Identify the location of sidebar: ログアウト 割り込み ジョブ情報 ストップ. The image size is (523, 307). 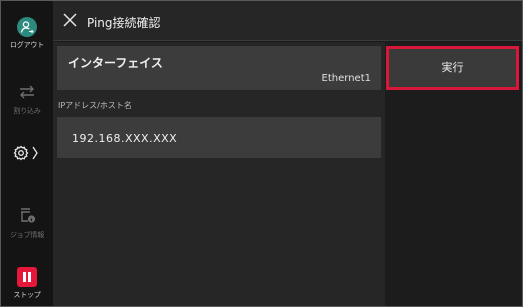
(27, 153).